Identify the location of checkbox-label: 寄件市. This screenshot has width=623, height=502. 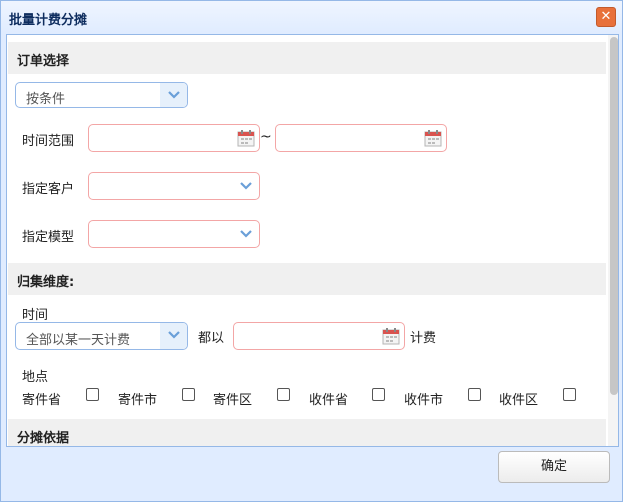
(138, 400).